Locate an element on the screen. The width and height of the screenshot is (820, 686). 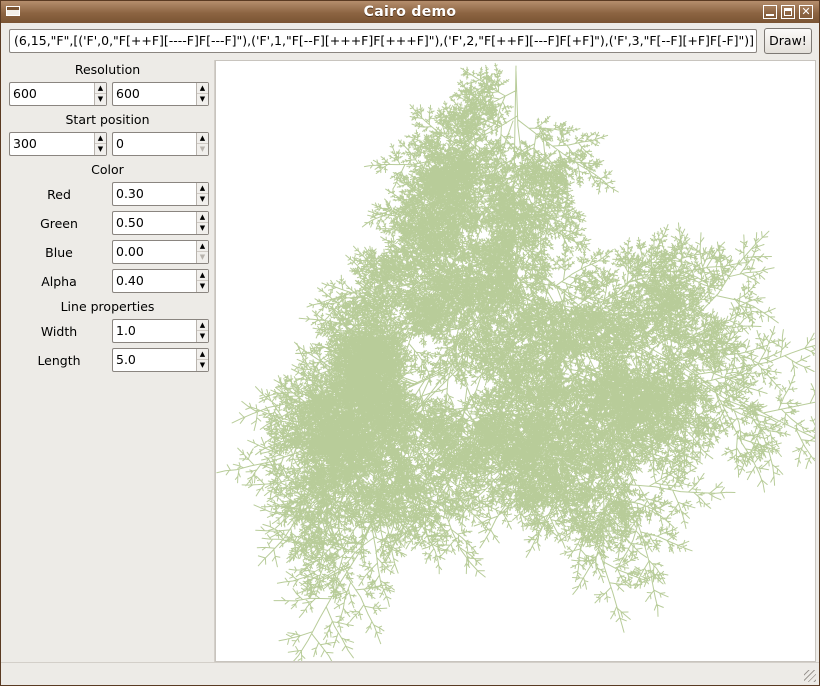
red-spinbox: 0.30 ▲ ▼ is located at coordinates (160, 194).